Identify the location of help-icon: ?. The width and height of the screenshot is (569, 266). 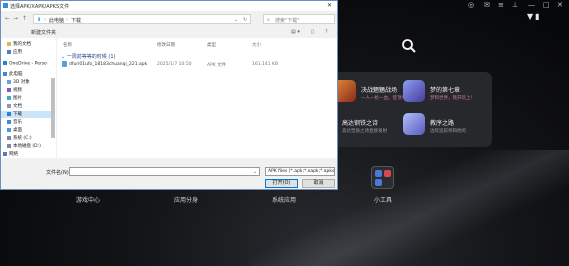
(326, 32).